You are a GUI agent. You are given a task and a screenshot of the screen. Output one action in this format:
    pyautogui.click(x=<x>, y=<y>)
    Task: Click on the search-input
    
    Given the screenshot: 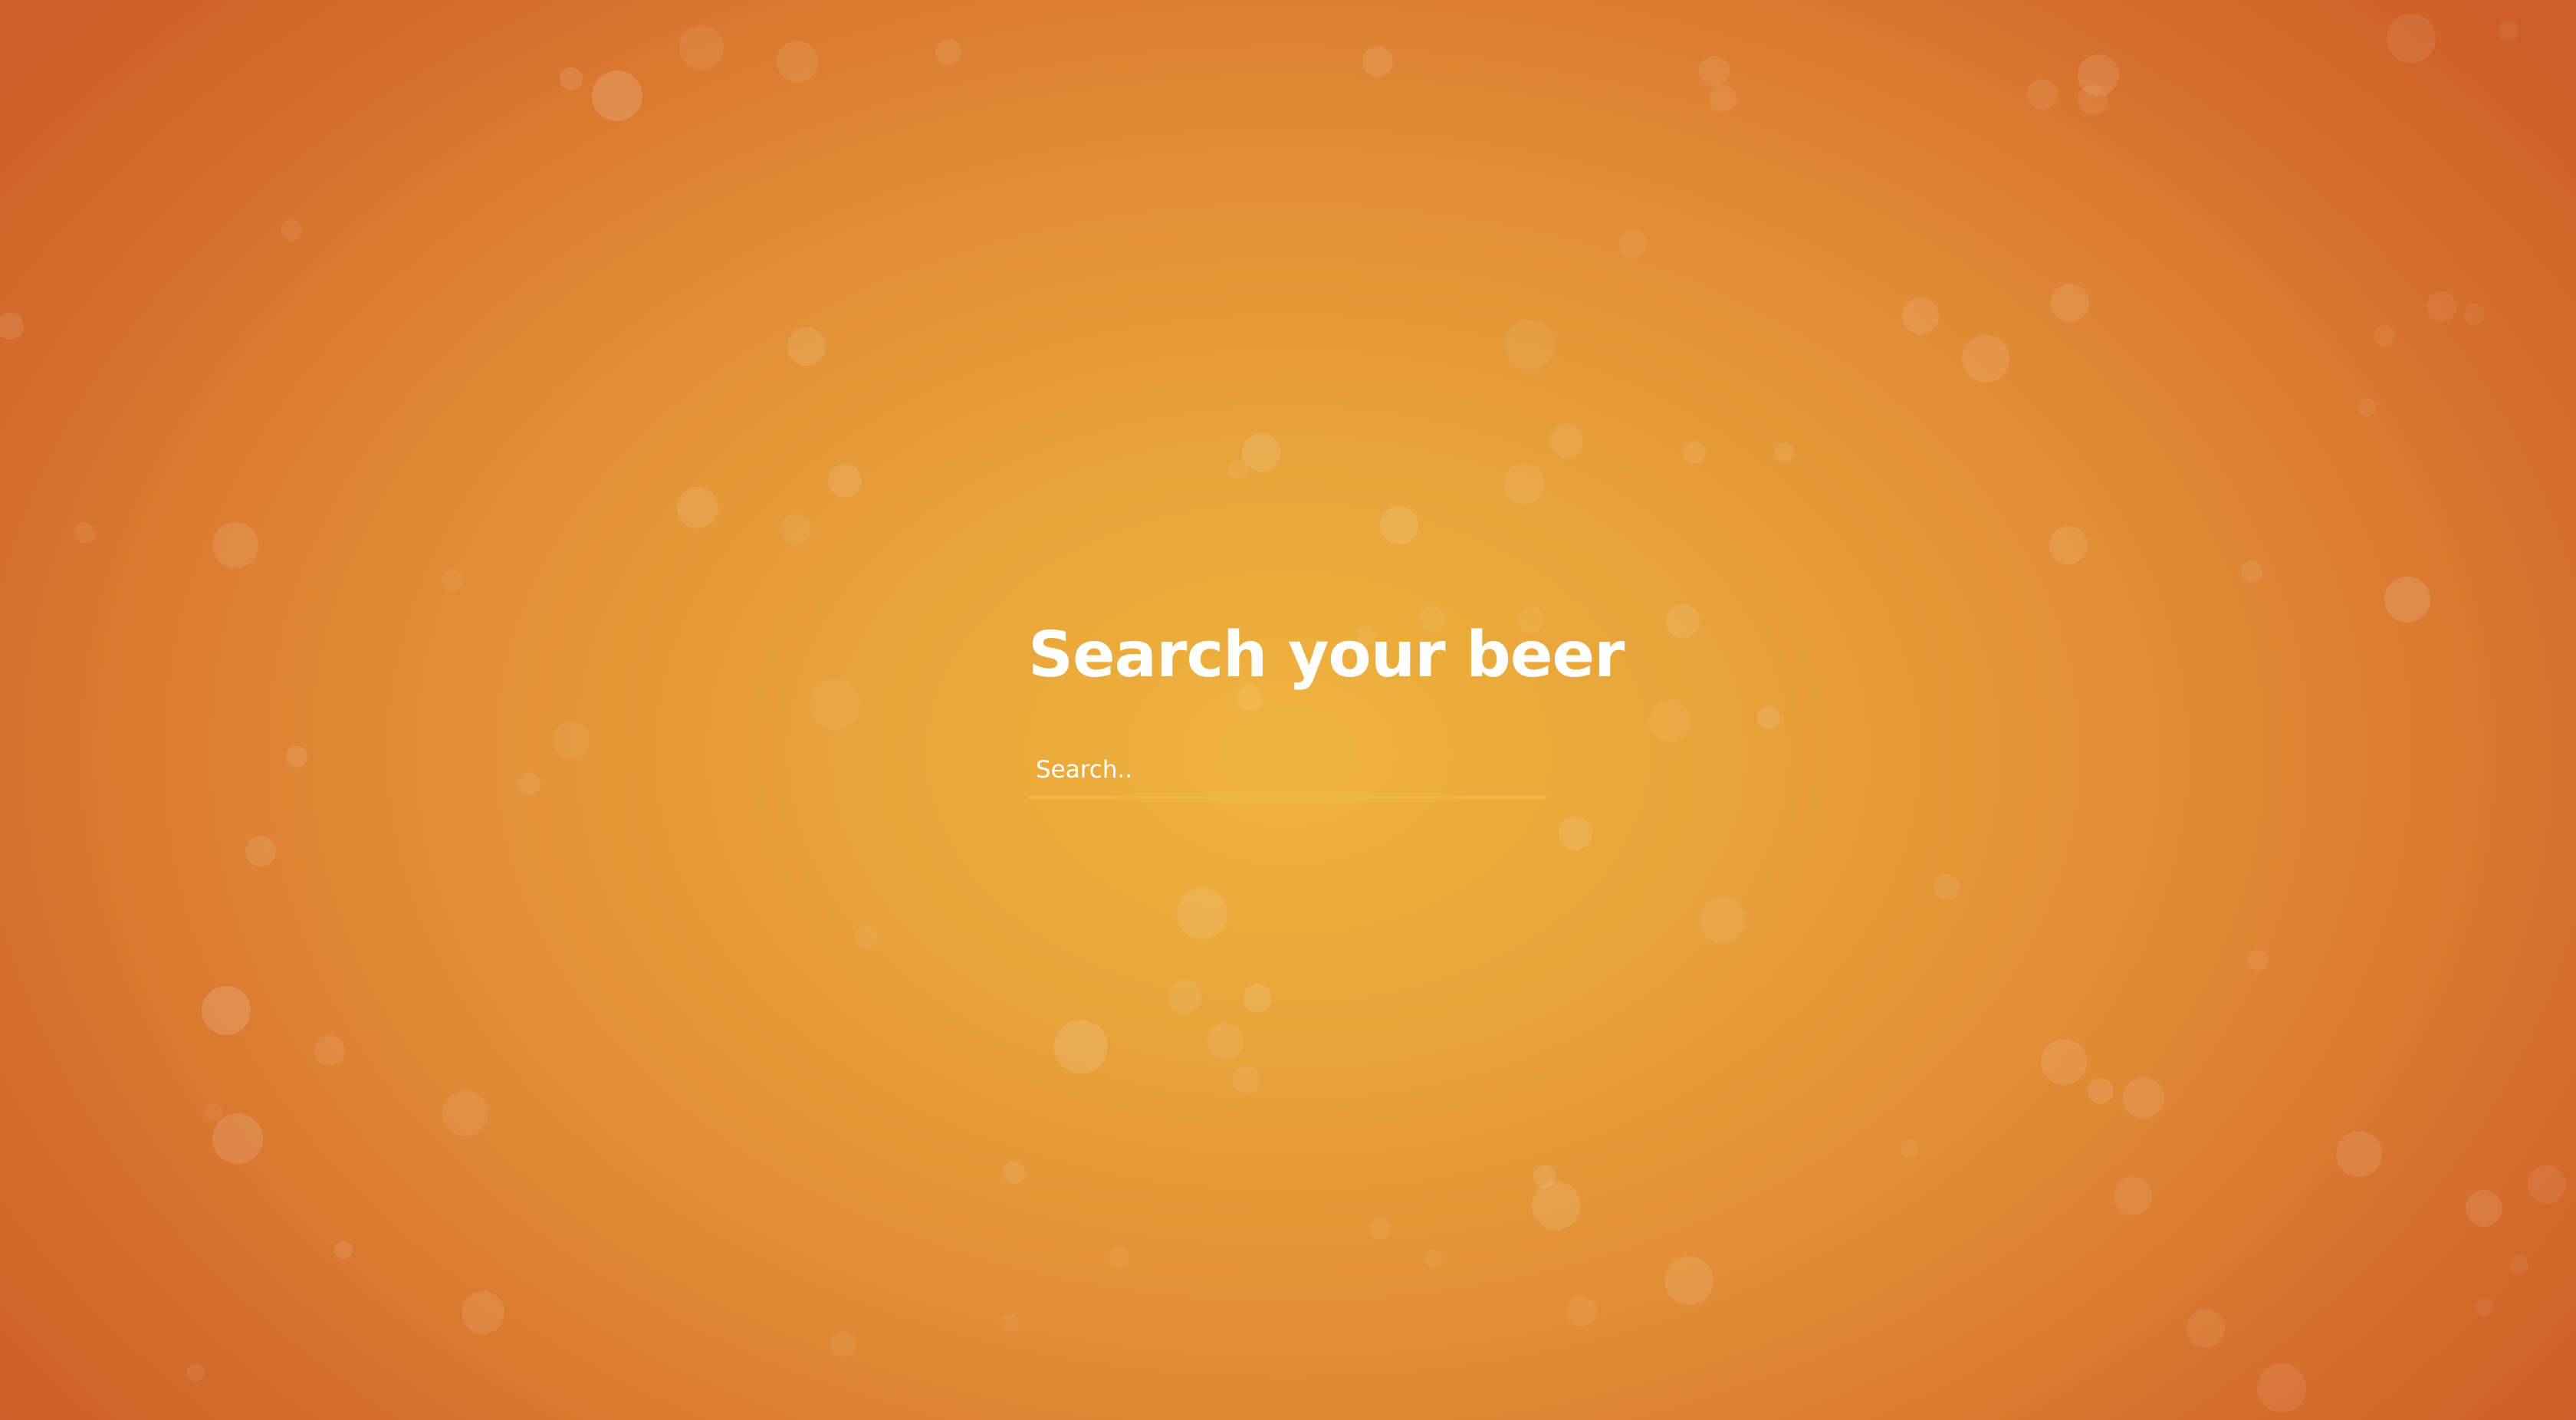 What is the action you would take?
    pyautogui.click(x=1287, y=770)
    